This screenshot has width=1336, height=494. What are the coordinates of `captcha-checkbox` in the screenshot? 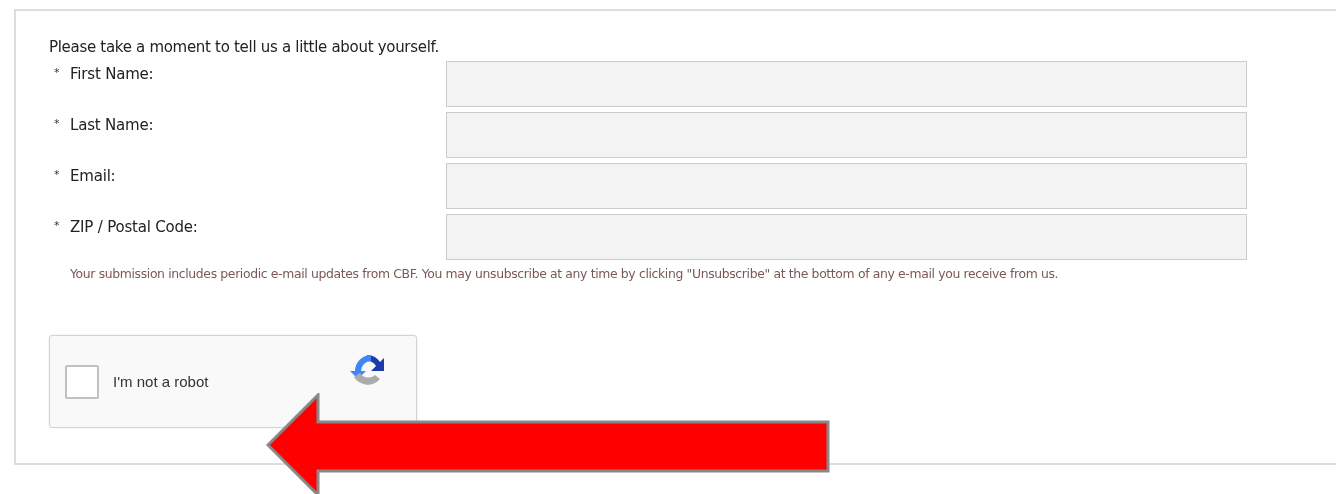 It's located at (82, 381).